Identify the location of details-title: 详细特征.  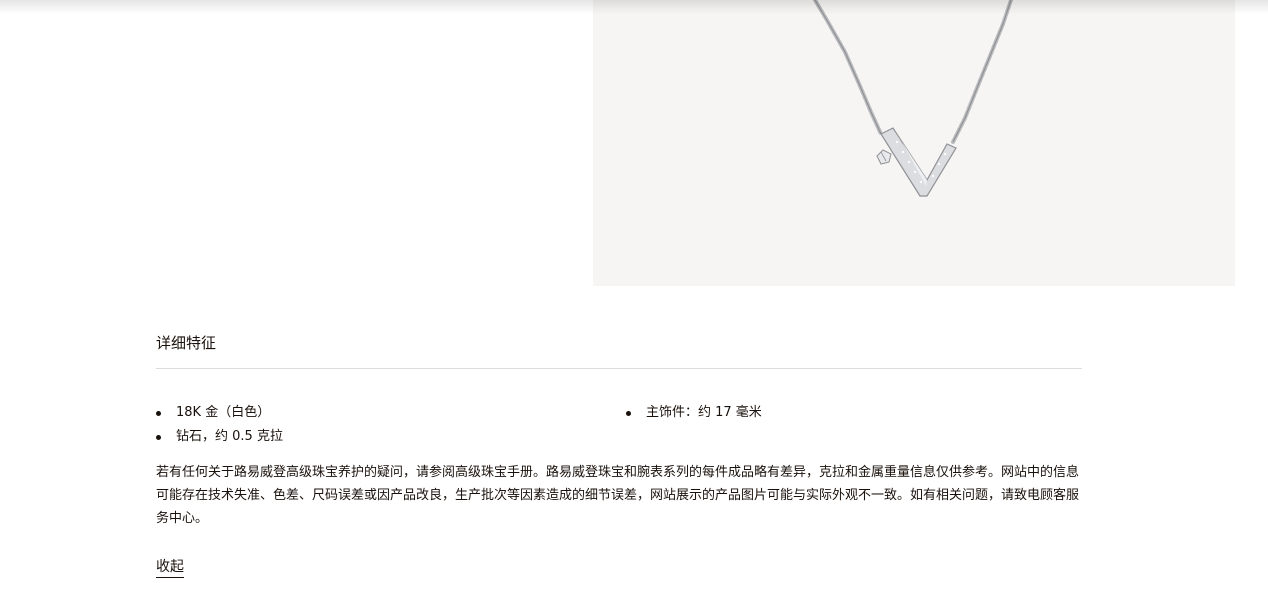
(186, 343).